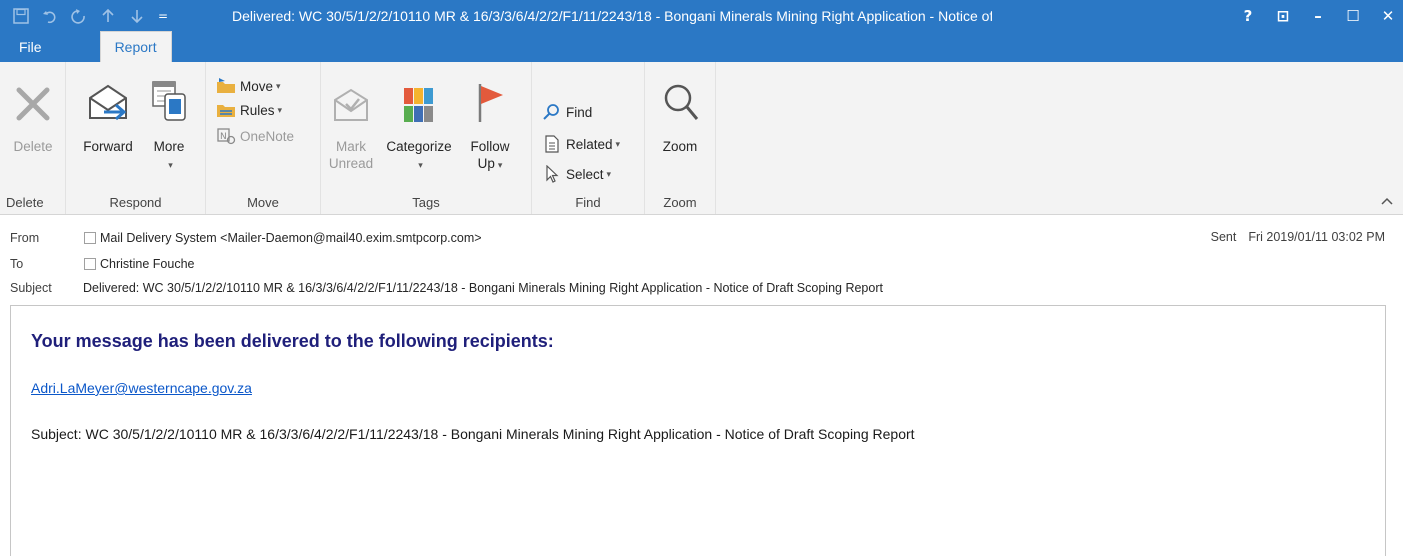 Image resolution: width=1403 pixels, height=556 pixels. I want to click on delete-button: Delete, so click(33, 111).